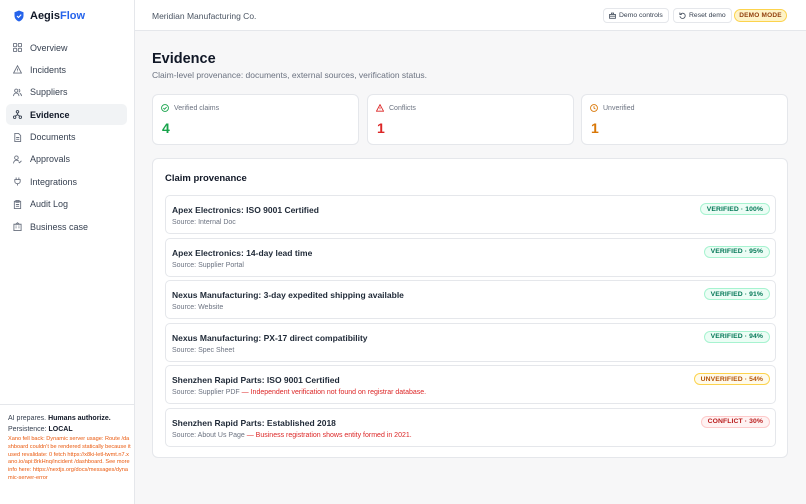  I want to click on stat-card-verified: Verified claims 4, so click(255, 119).